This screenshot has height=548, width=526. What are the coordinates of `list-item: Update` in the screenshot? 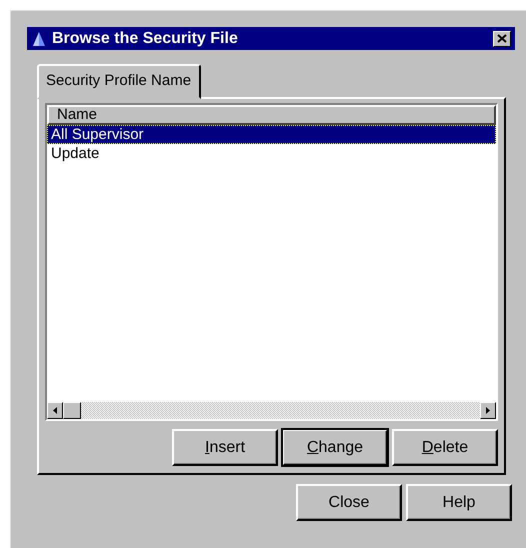 It's located at (271, 153).